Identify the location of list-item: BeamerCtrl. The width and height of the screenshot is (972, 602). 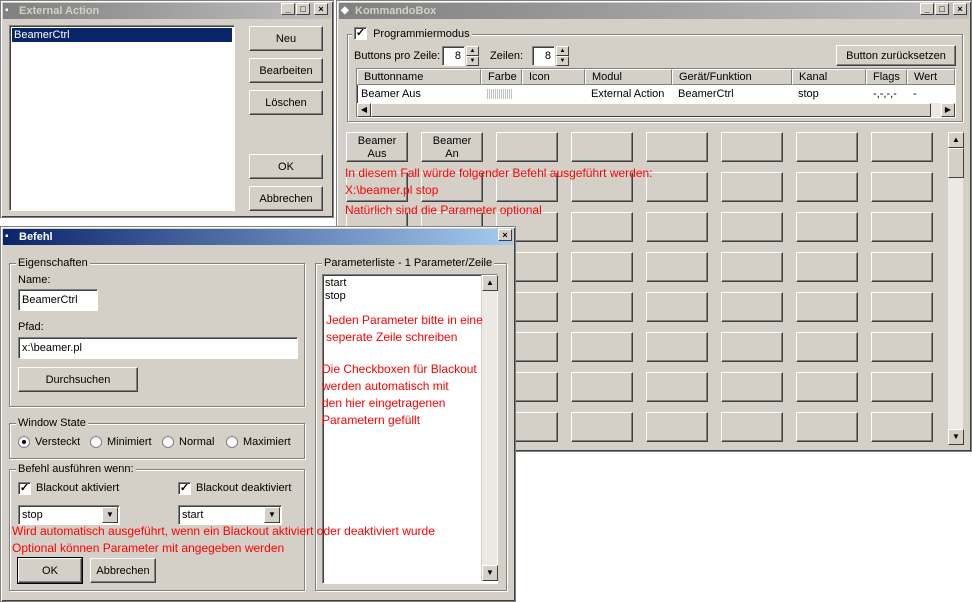
(122, 35).